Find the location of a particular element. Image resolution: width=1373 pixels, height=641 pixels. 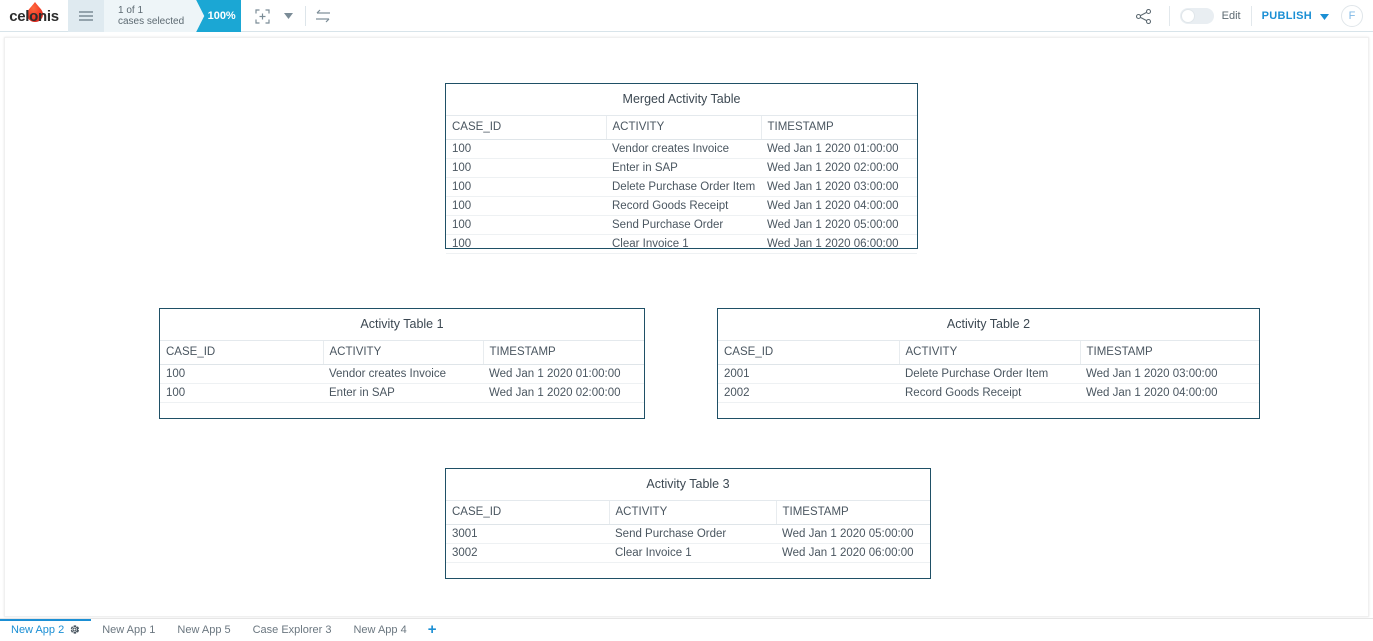

tab-label: New App 4 is located at coordinates (379, 630).